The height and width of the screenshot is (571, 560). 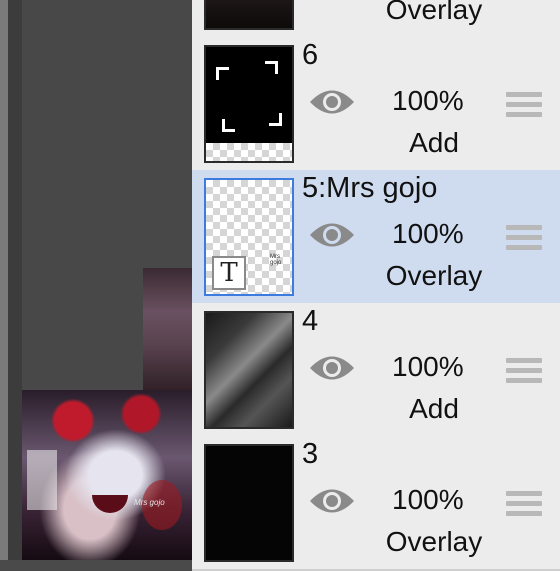 What do you see at coordinates (370, 188) in the screenshot?
I see `layer-name: 5:Mrs gojo` at bounding box center [370, 188].